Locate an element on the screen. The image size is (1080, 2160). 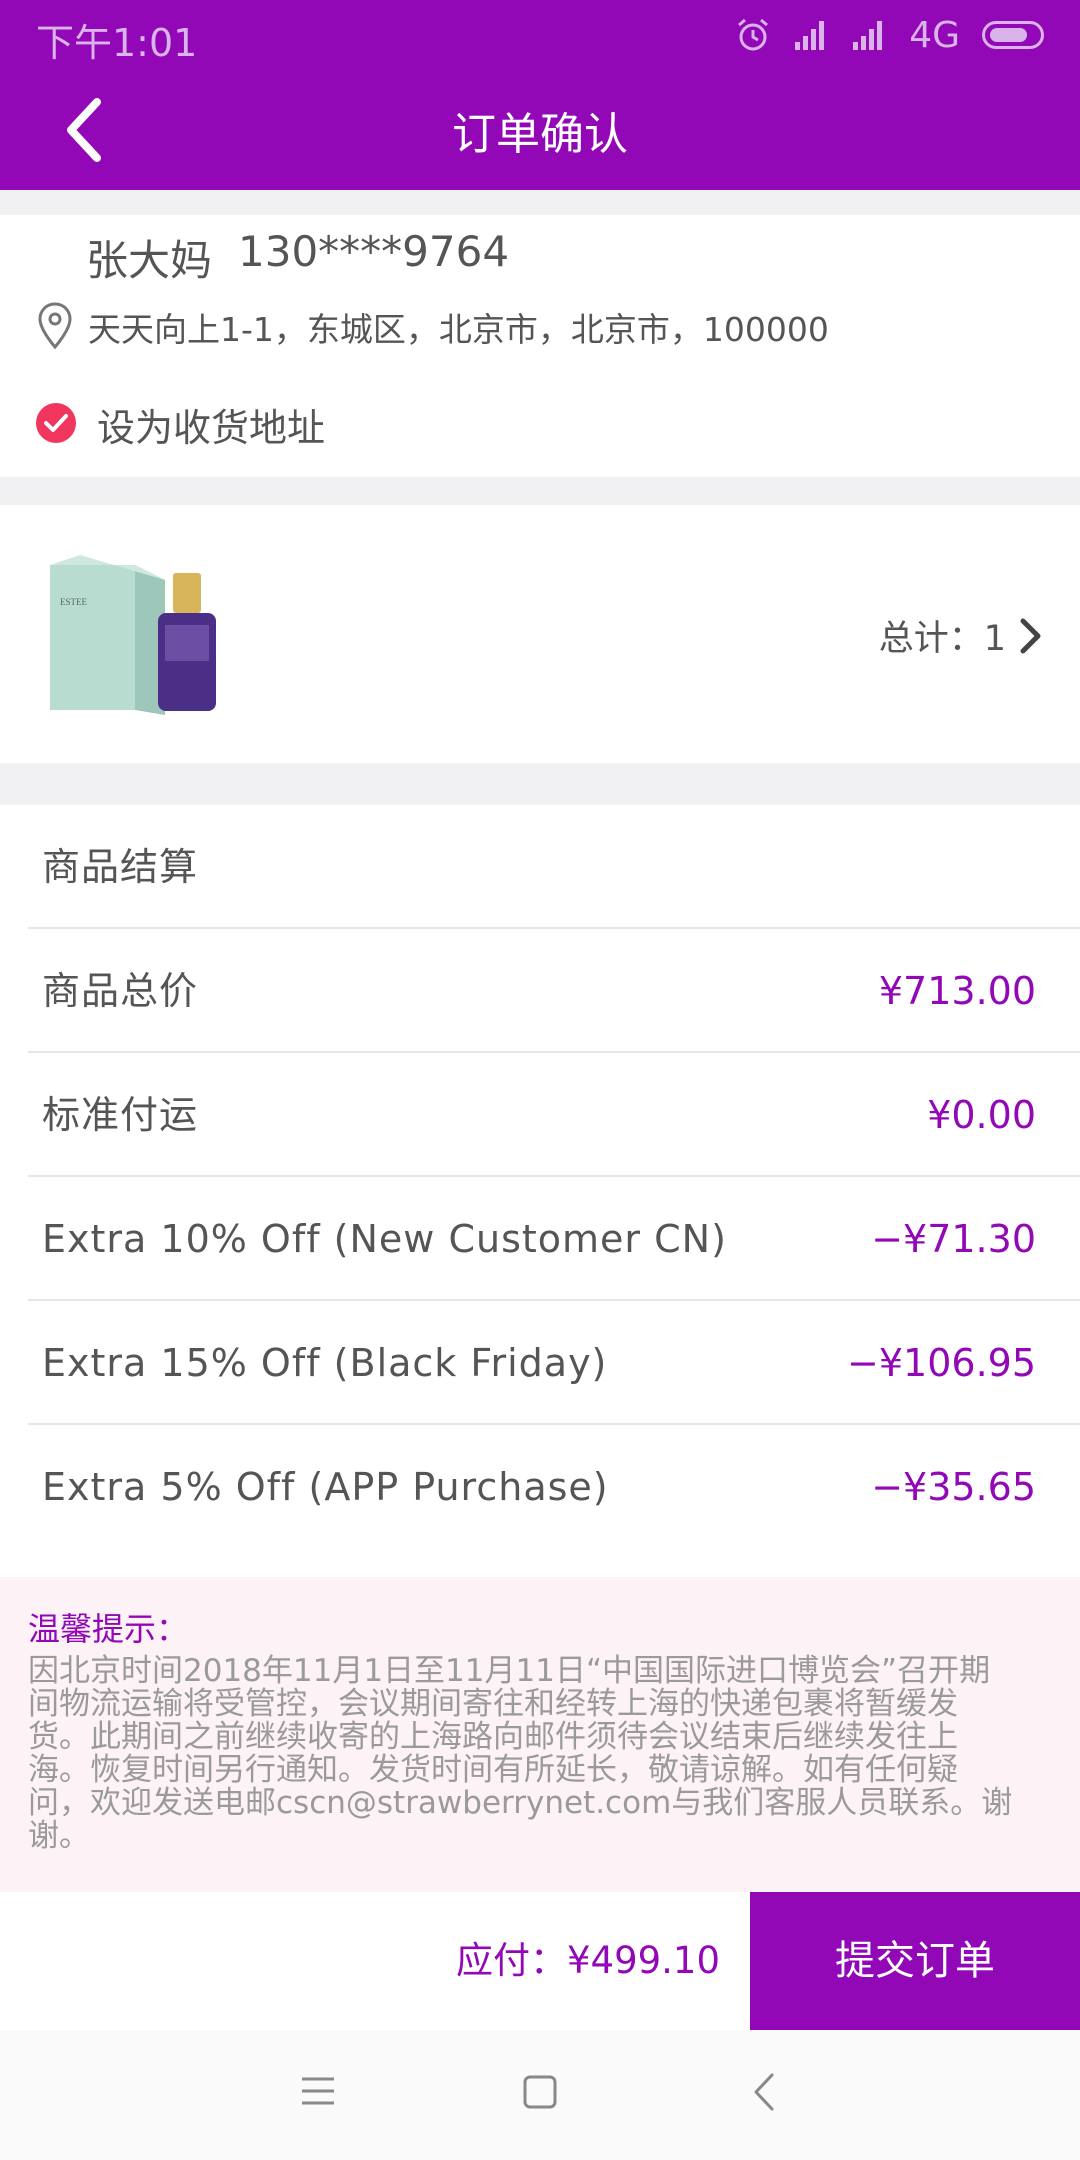
page-title: 订单确认 is located at coordinates (540, 134).